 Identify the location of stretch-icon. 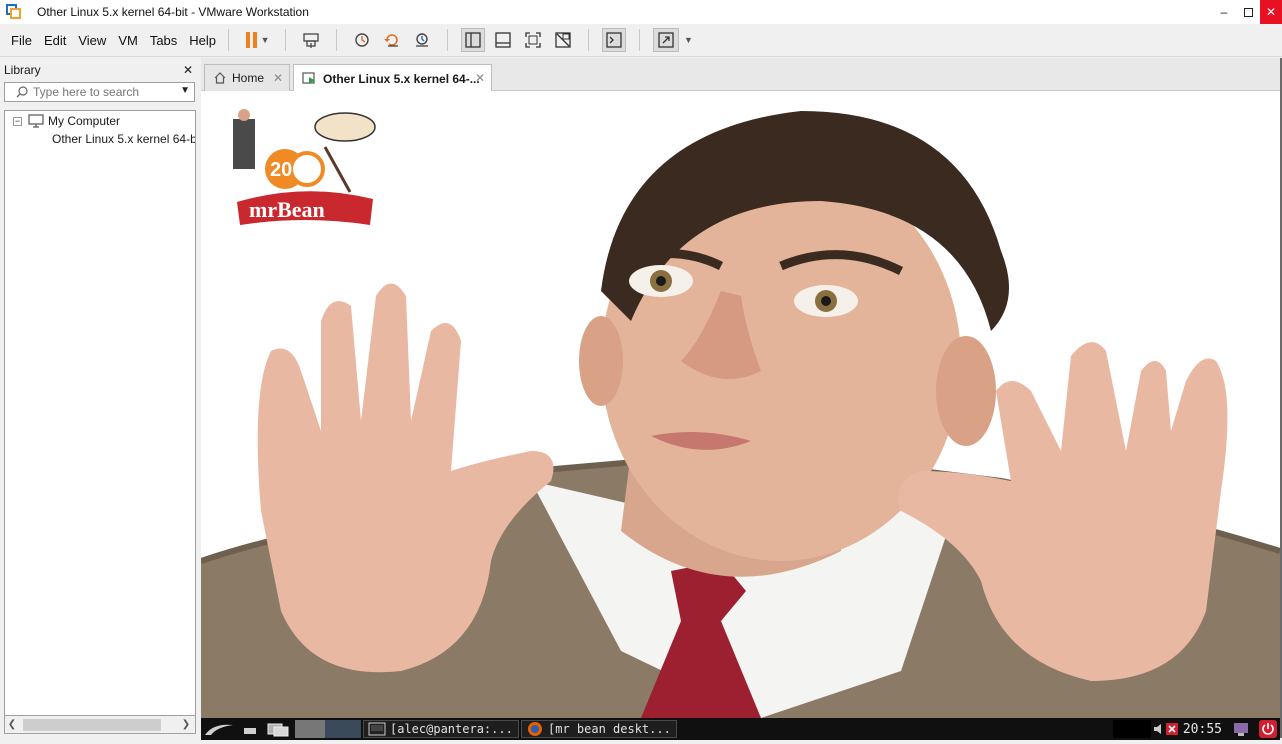
(666, 40).